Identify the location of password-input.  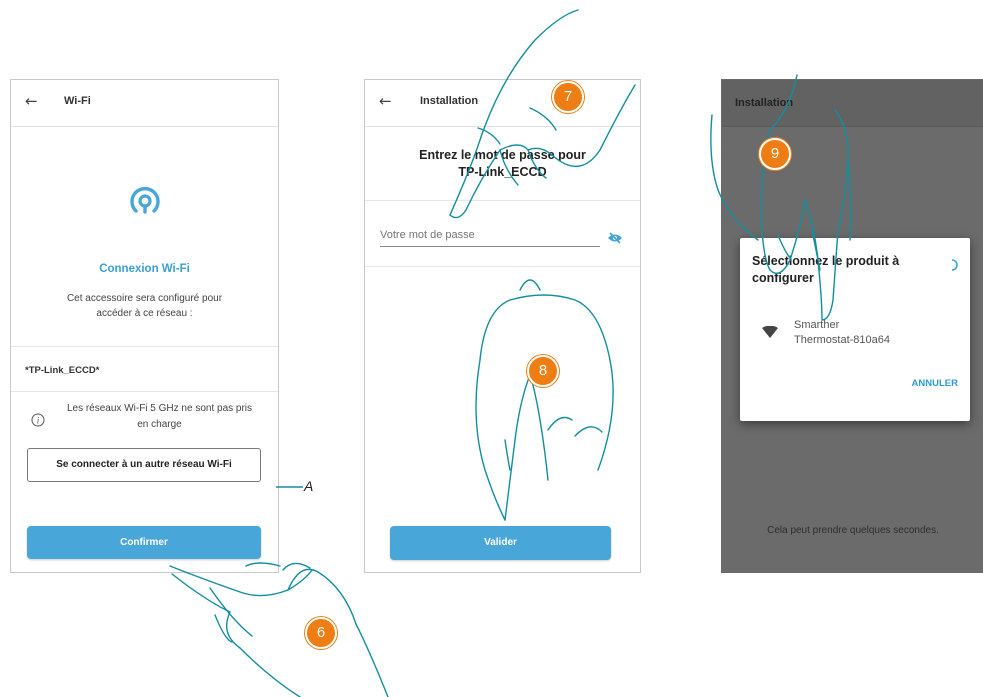
(490, 237).